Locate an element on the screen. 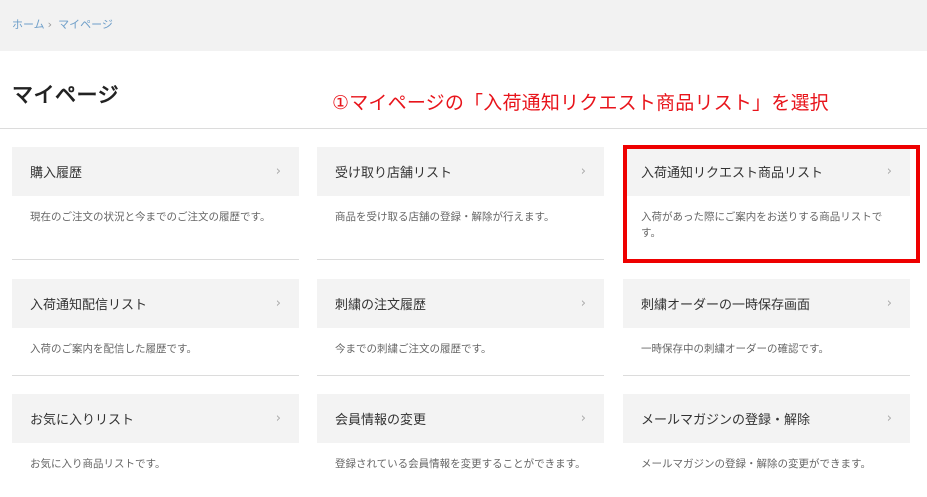 This screenshot has height=497, width=927. card-description: 商品を受け取る店舗の登録・解除が行えます。 is located at coordinates (445, 217).